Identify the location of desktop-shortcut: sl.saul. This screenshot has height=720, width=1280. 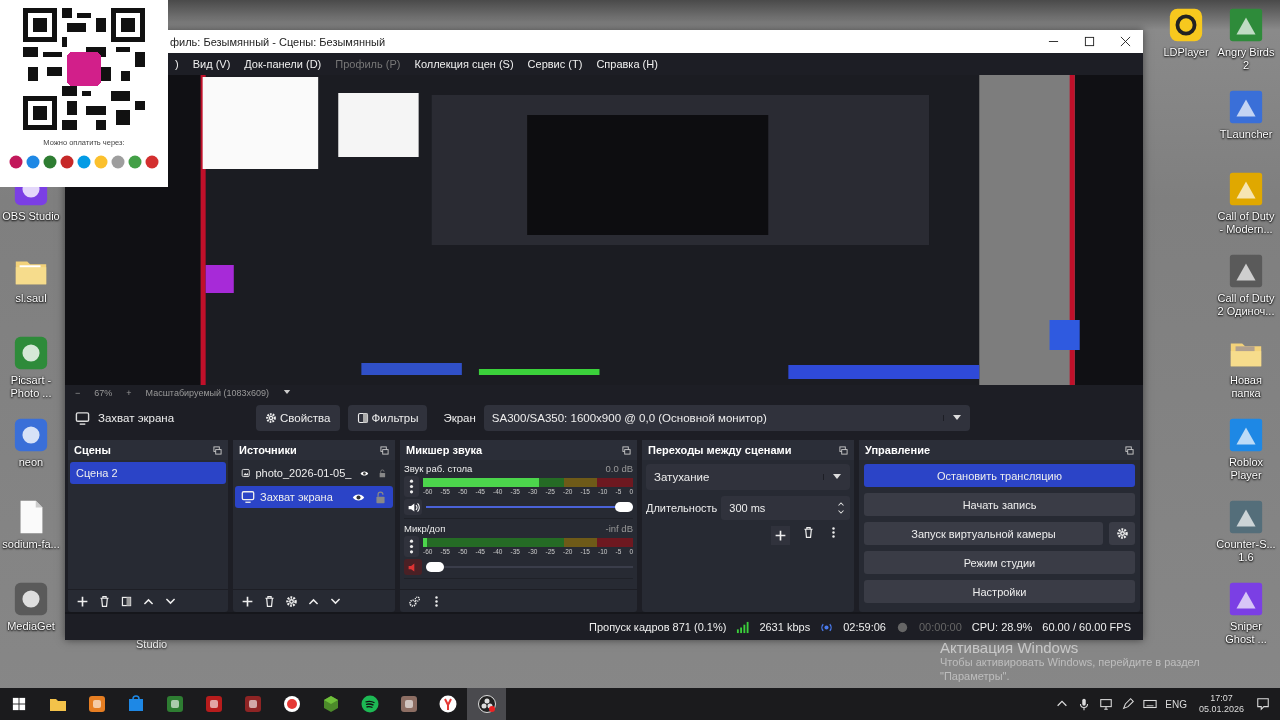
(31, 275).